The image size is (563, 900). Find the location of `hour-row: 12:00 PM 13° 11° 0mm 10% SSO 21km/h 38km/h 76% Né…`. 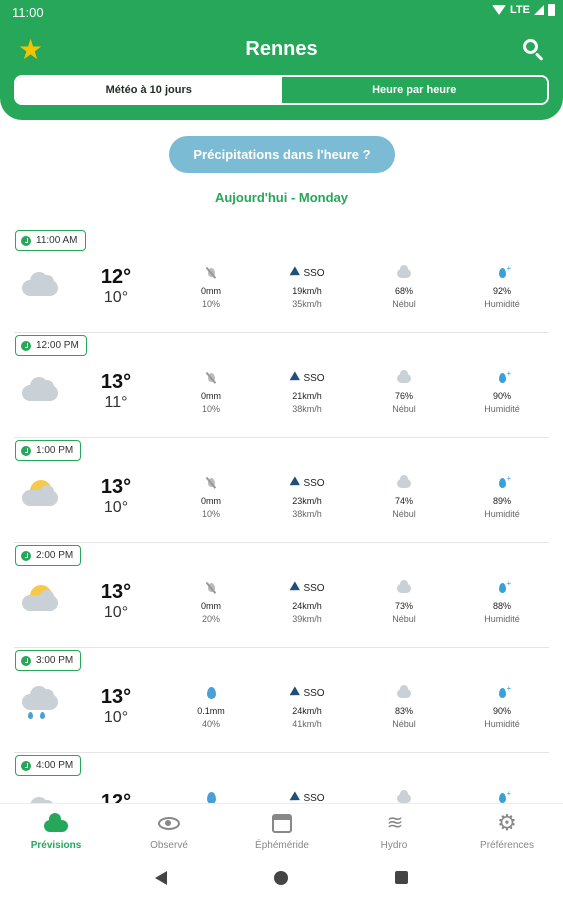

hour-row: 12:00 PM 13° 11° 0mm 10% SSO 21km/h 38km/h 76% Né… is located at coordinates (281, 385).